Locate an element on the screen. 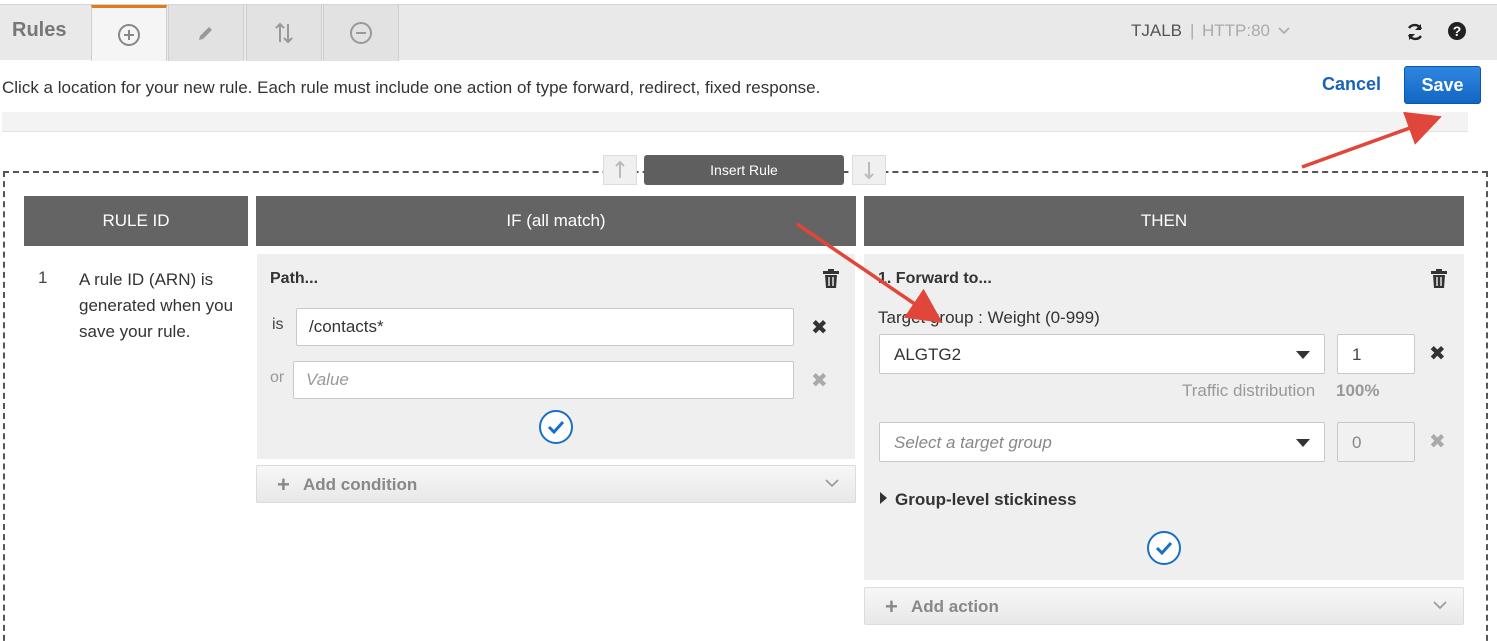 The height and width of the screenshot is (641, 1497). insert-above-button is located at coordinates (620, 170).